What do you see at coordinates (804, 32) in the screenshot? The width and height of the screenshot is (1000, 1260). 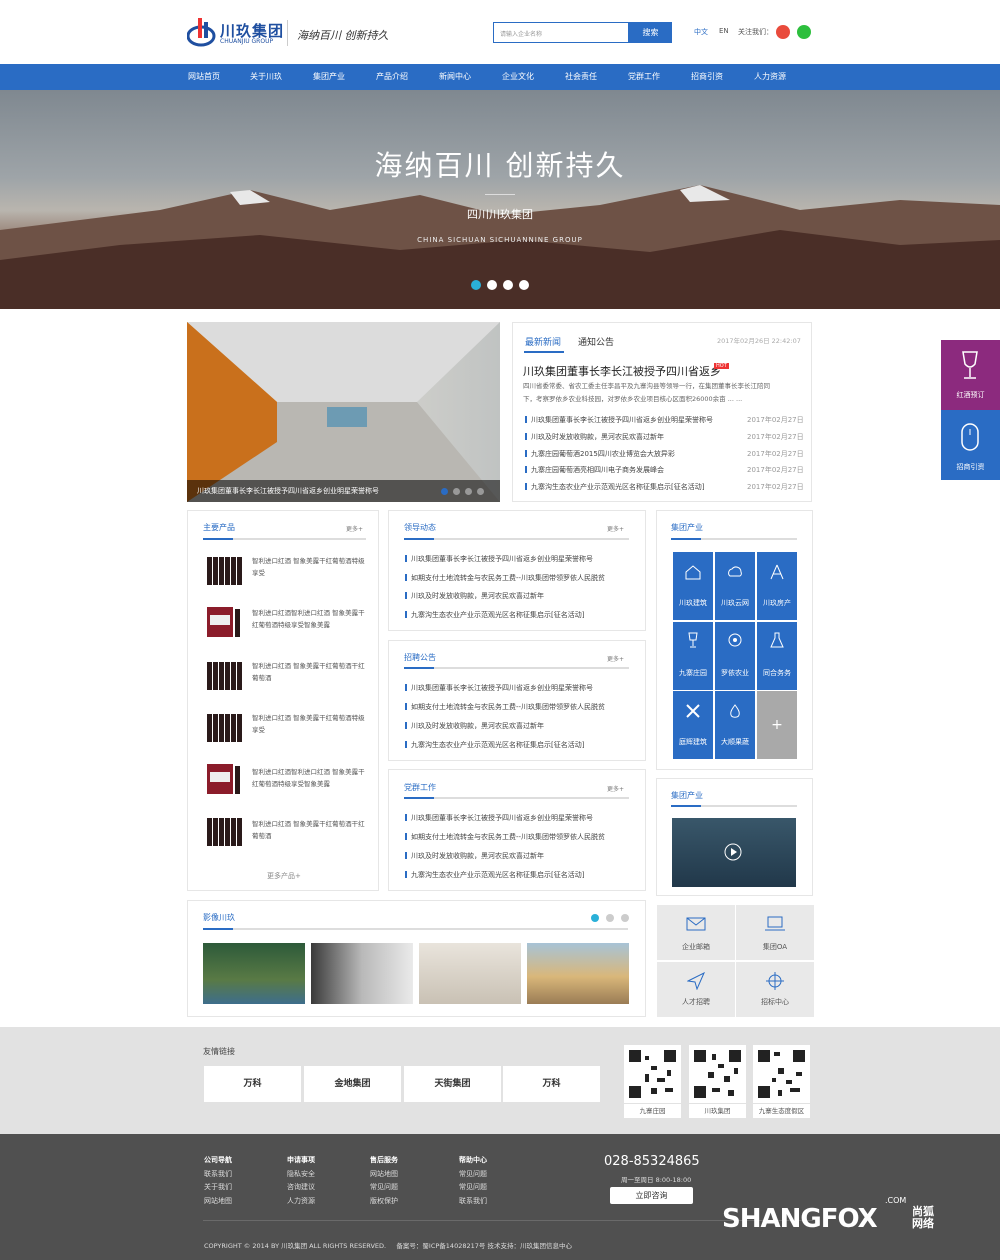 I see `wechat-icon` at bounding box center [804, 32].